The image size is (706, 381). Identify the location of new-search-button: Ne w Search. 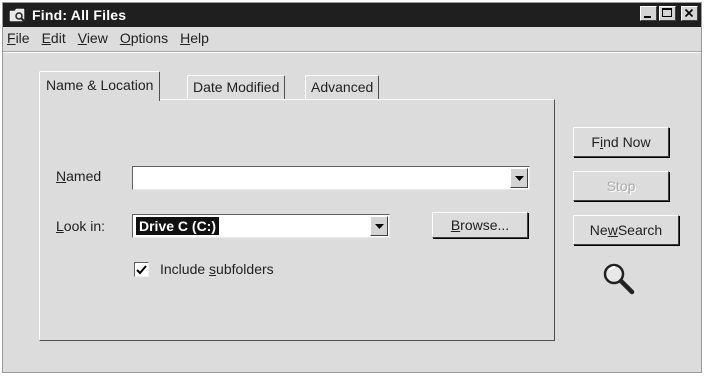
(626, 230).